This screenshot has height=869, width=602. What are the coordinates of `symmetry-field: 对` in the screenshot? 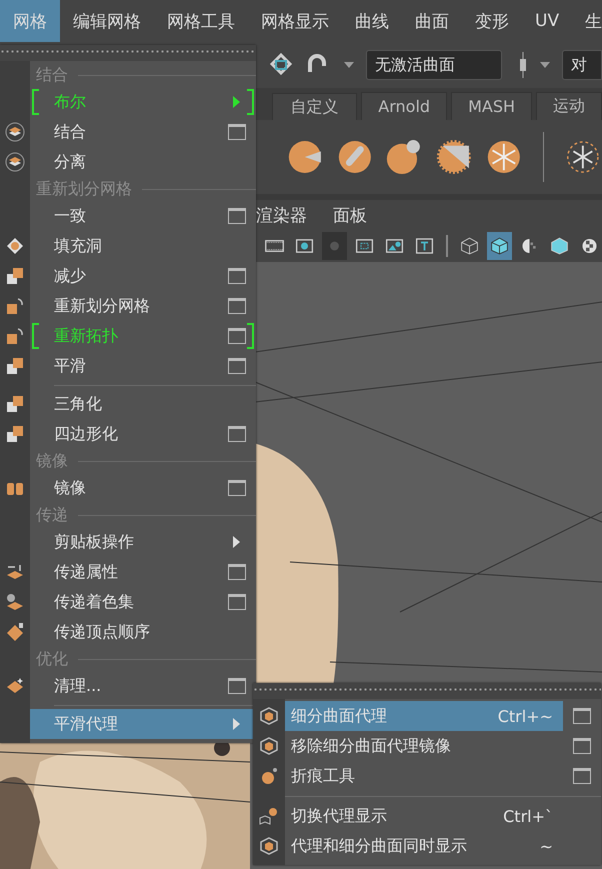 It's located at (582, 65).